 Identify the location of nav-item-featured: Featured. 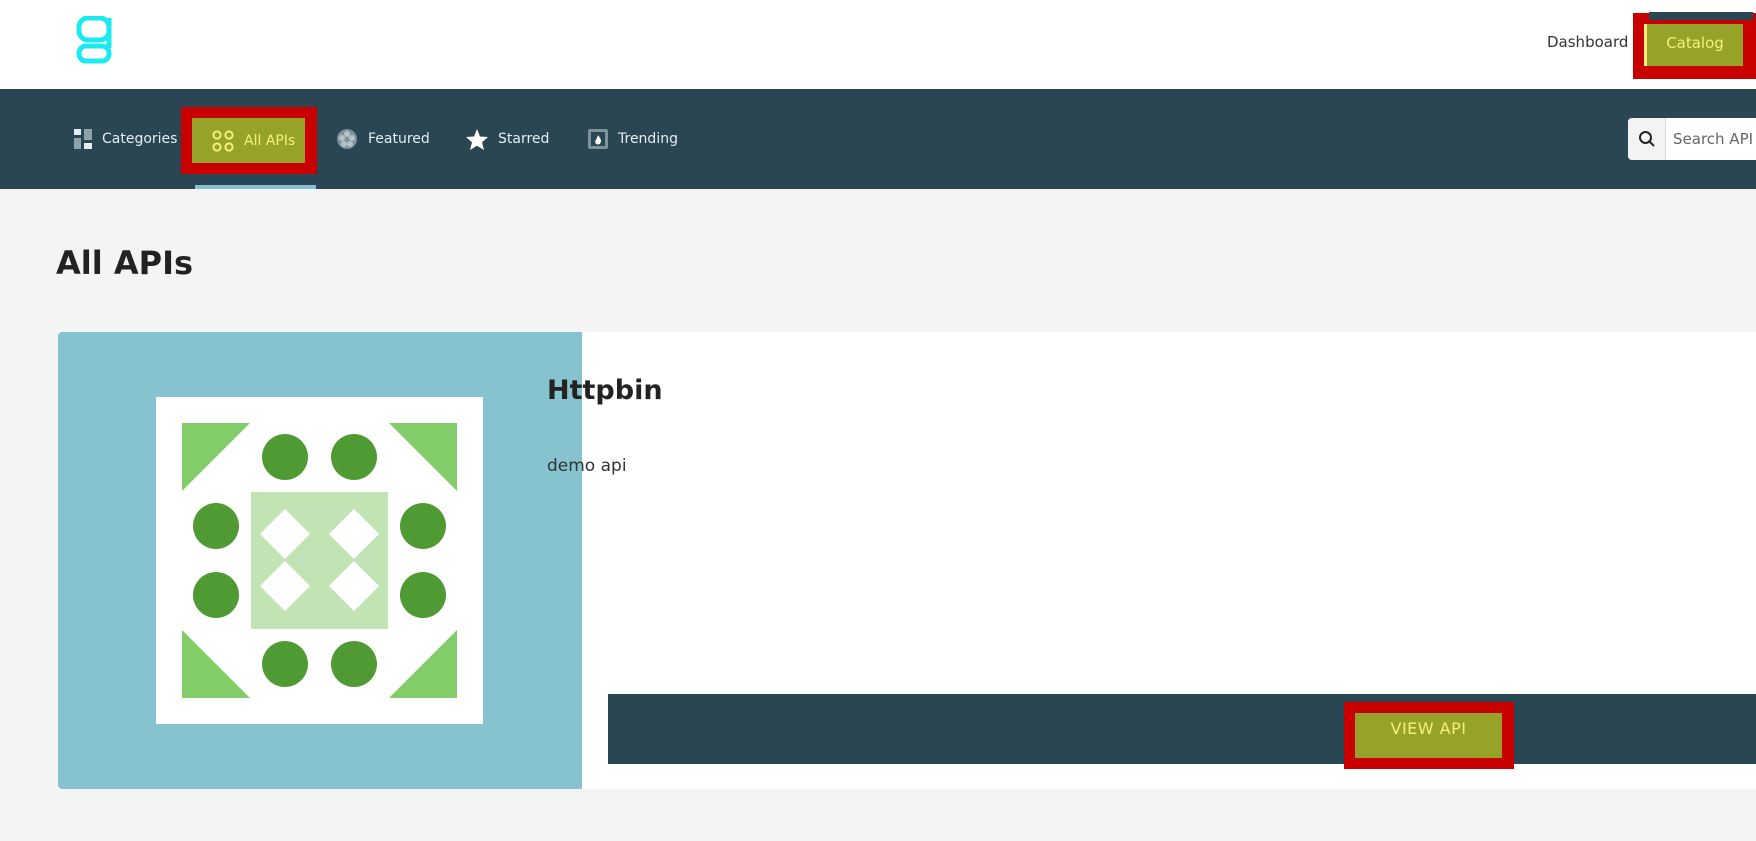
(383, 139).